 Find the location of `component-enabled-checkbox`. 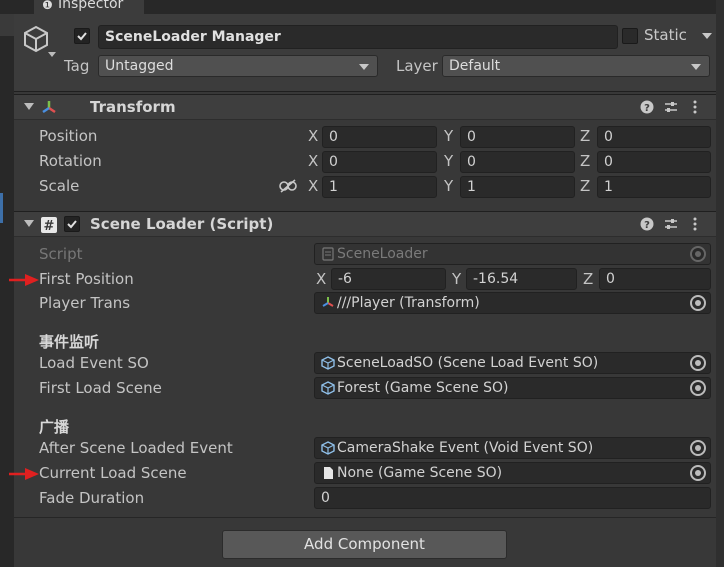

component-enabled-checkbox is located at coordinates (72, 224).